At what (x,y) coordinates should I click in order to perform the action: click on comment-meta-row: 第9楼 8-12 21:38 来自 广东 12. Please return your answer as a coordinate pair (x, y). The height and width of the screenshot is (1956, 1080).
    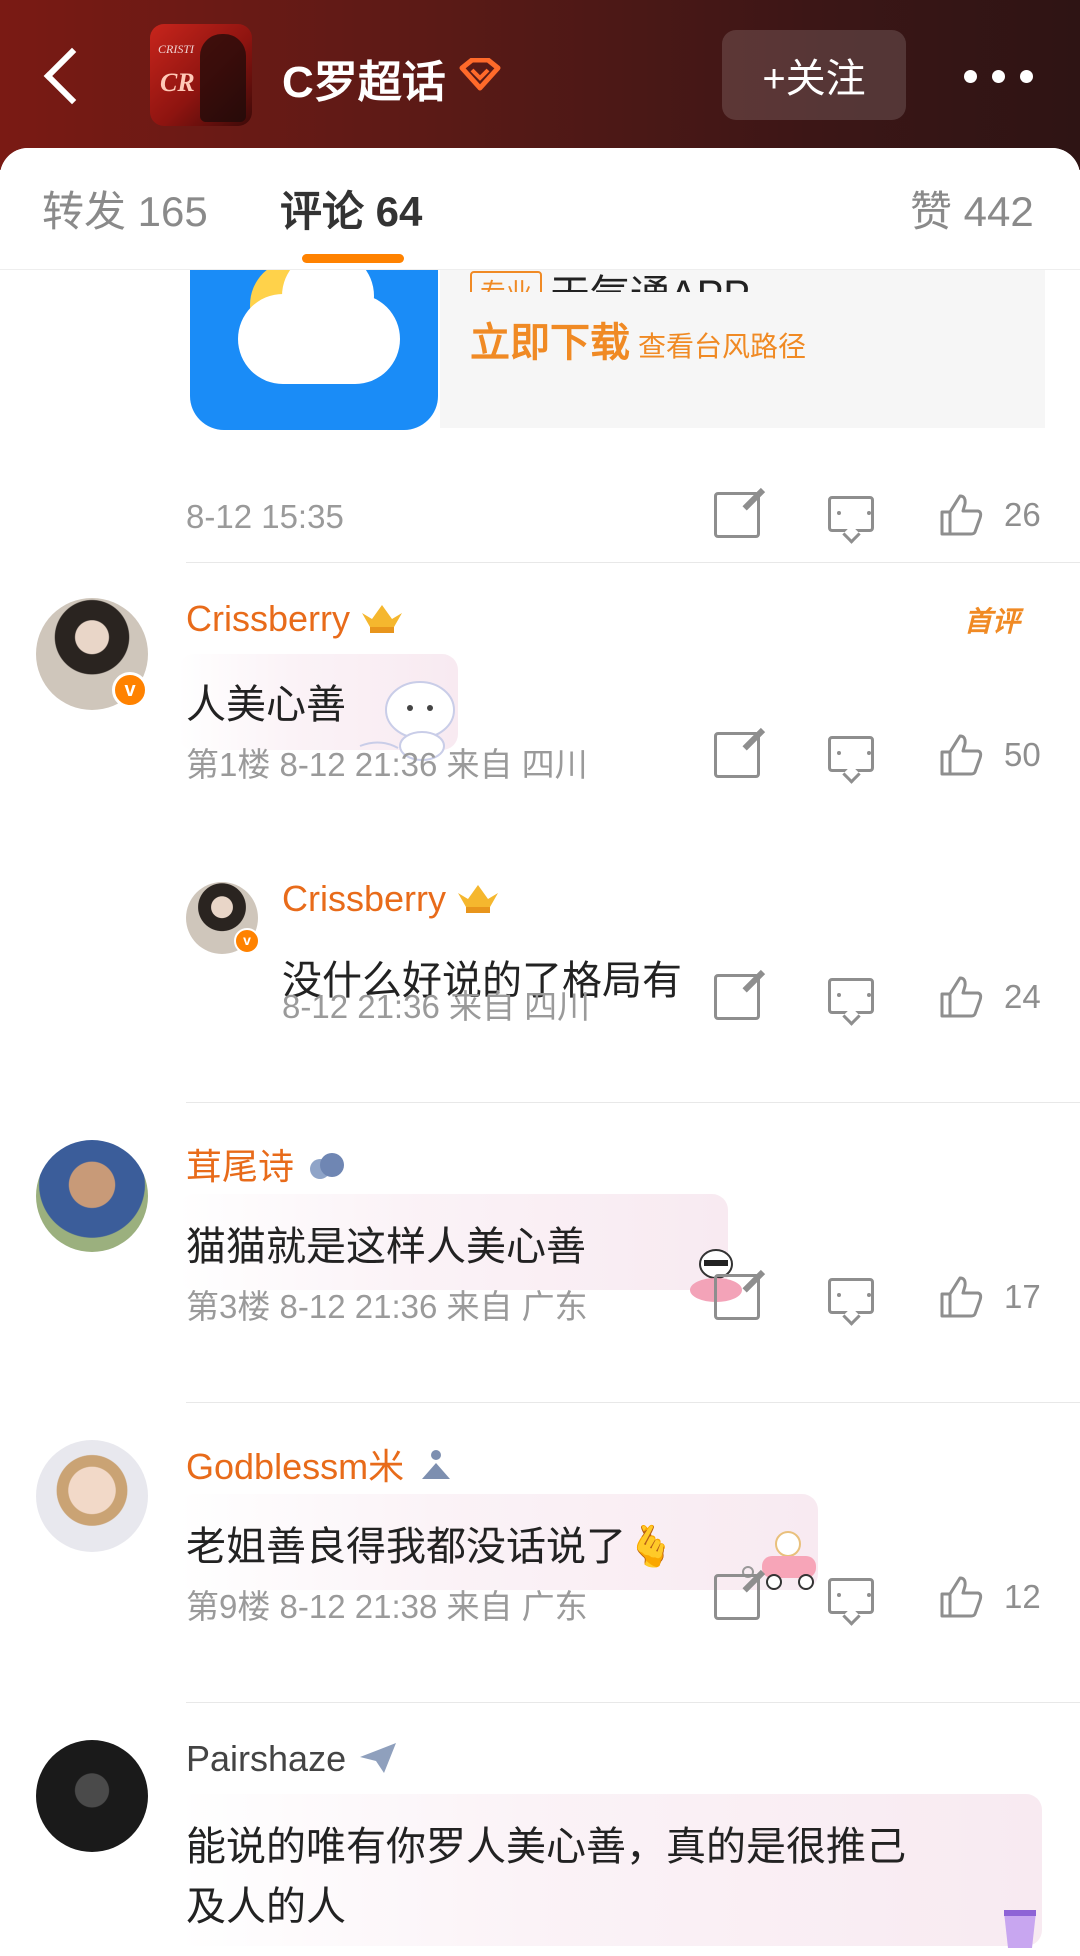
    Looking at the image, I should click on (616, 1600).